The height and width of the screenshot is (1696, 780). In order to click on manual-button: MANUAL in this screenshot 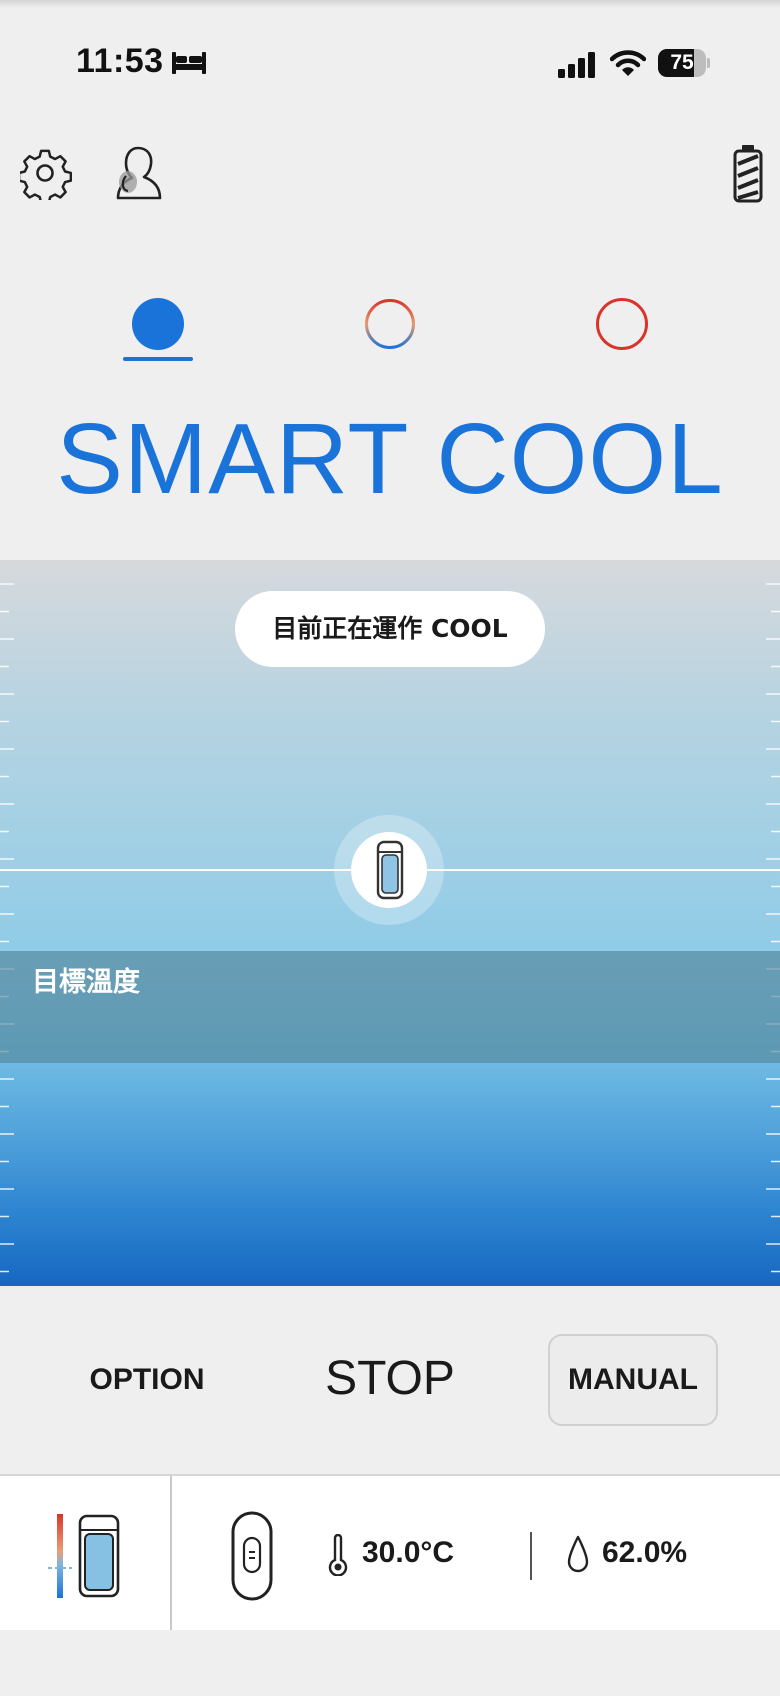, I will do `click(633, 1380)`.